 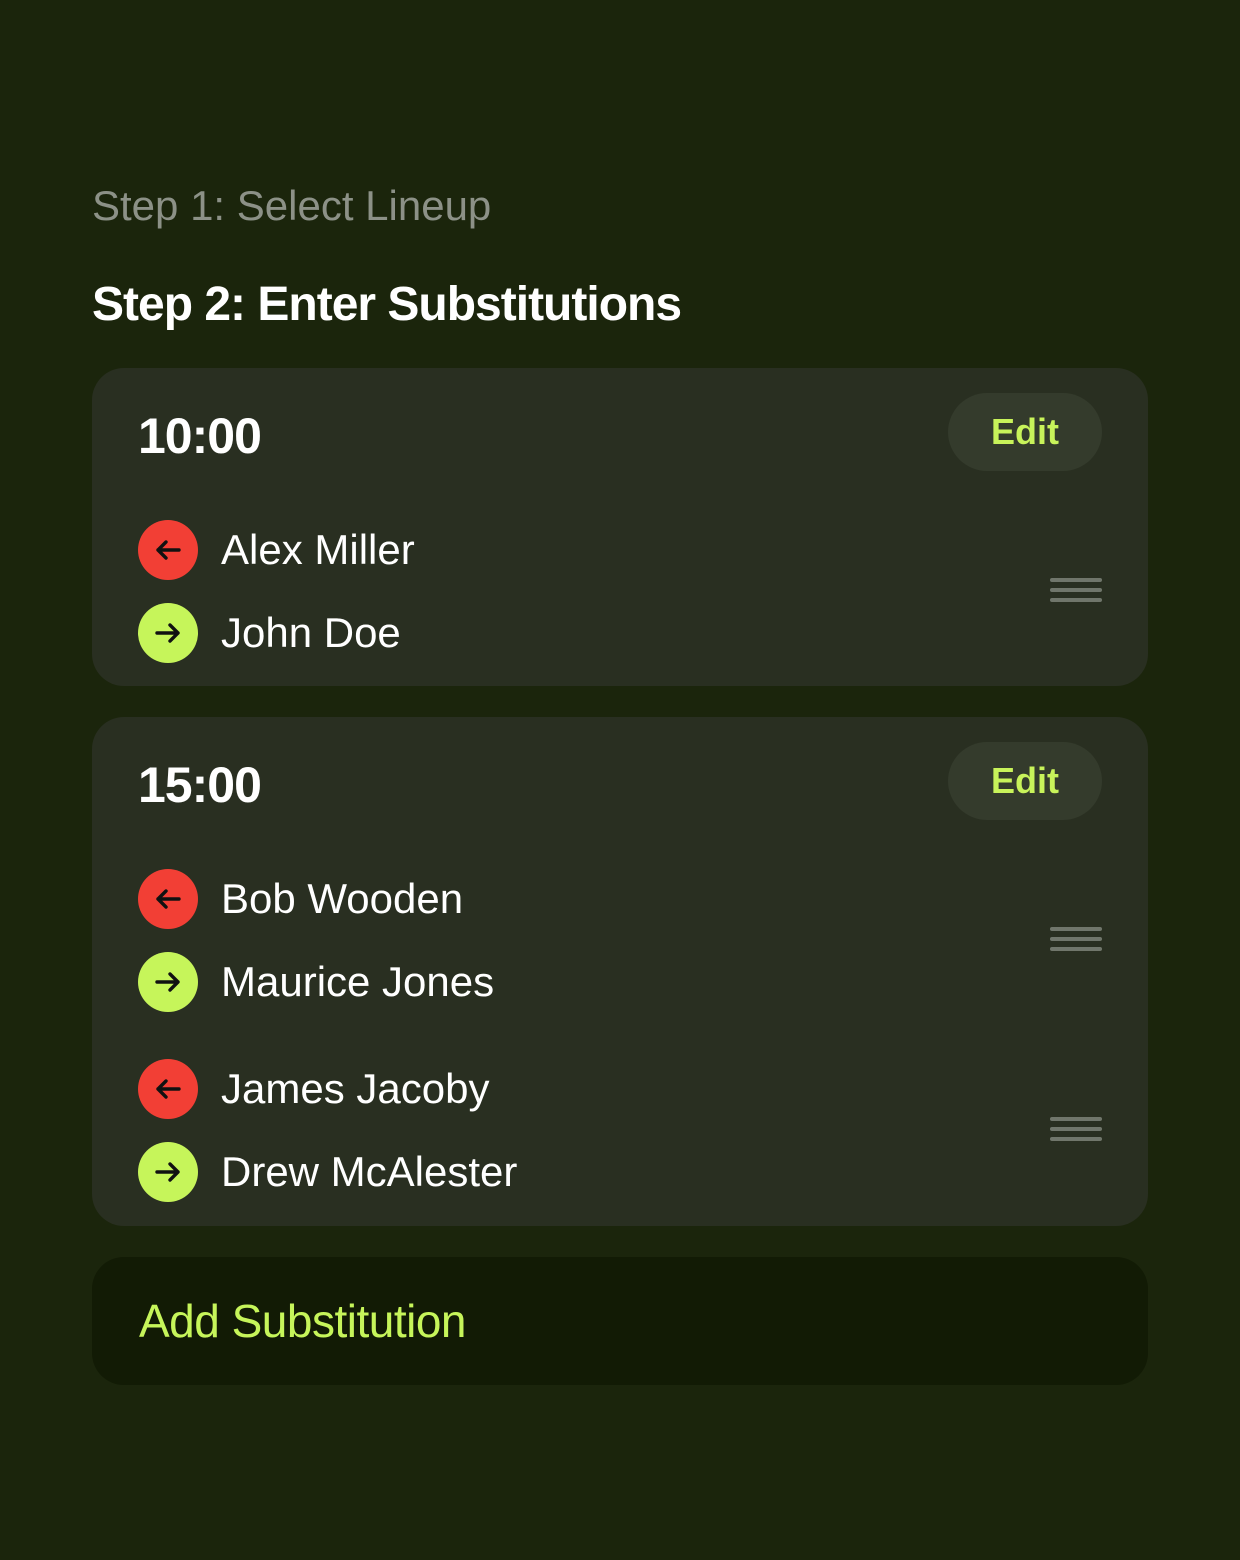 What do you see at coordinates (200, 436) in the screenshot?
I see `substitution-time: 10:00` at bounding box center [200, 436].